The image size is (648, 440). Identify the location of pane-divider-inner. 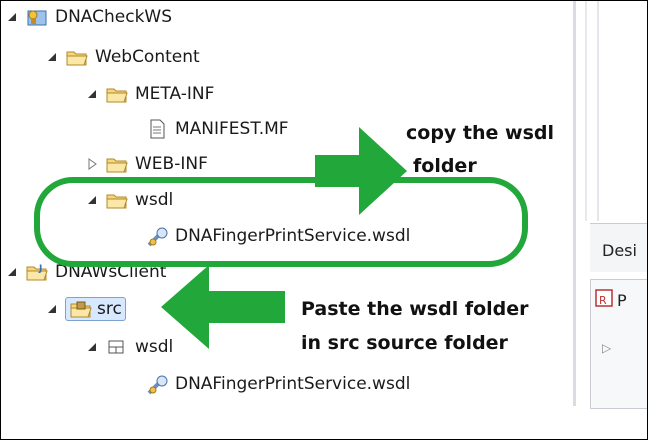
(586, 111).